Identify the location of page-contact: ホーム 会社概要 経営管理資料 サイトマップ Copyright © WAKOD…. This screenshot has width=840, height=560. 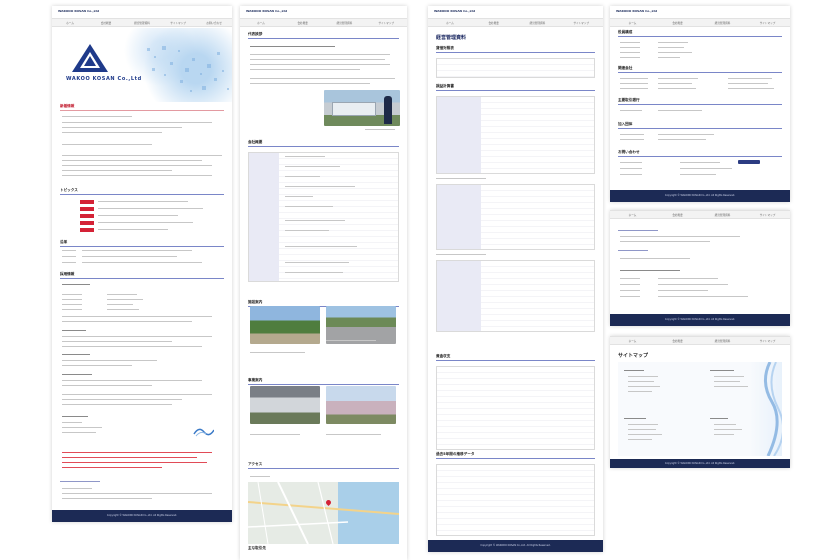
(700, 268).